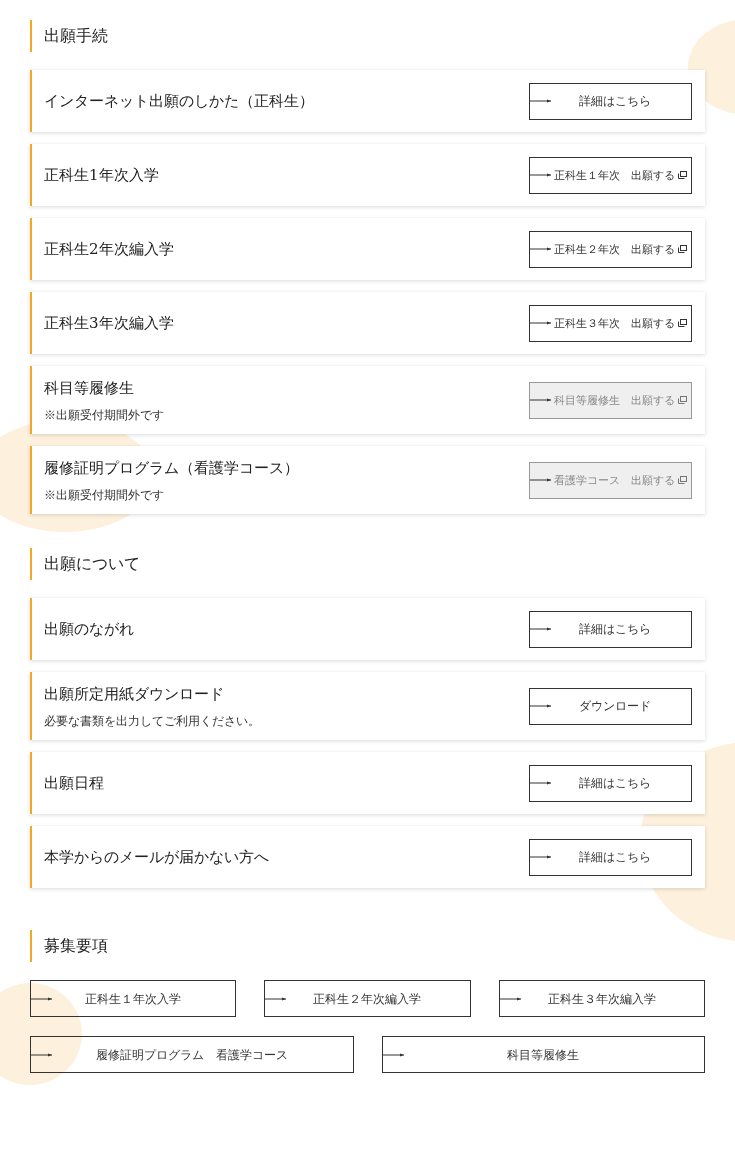  Describe the element at coordinates (367, 998) in the screenshot. I see `guideline-link: 正科生２年次編入学` at that location.